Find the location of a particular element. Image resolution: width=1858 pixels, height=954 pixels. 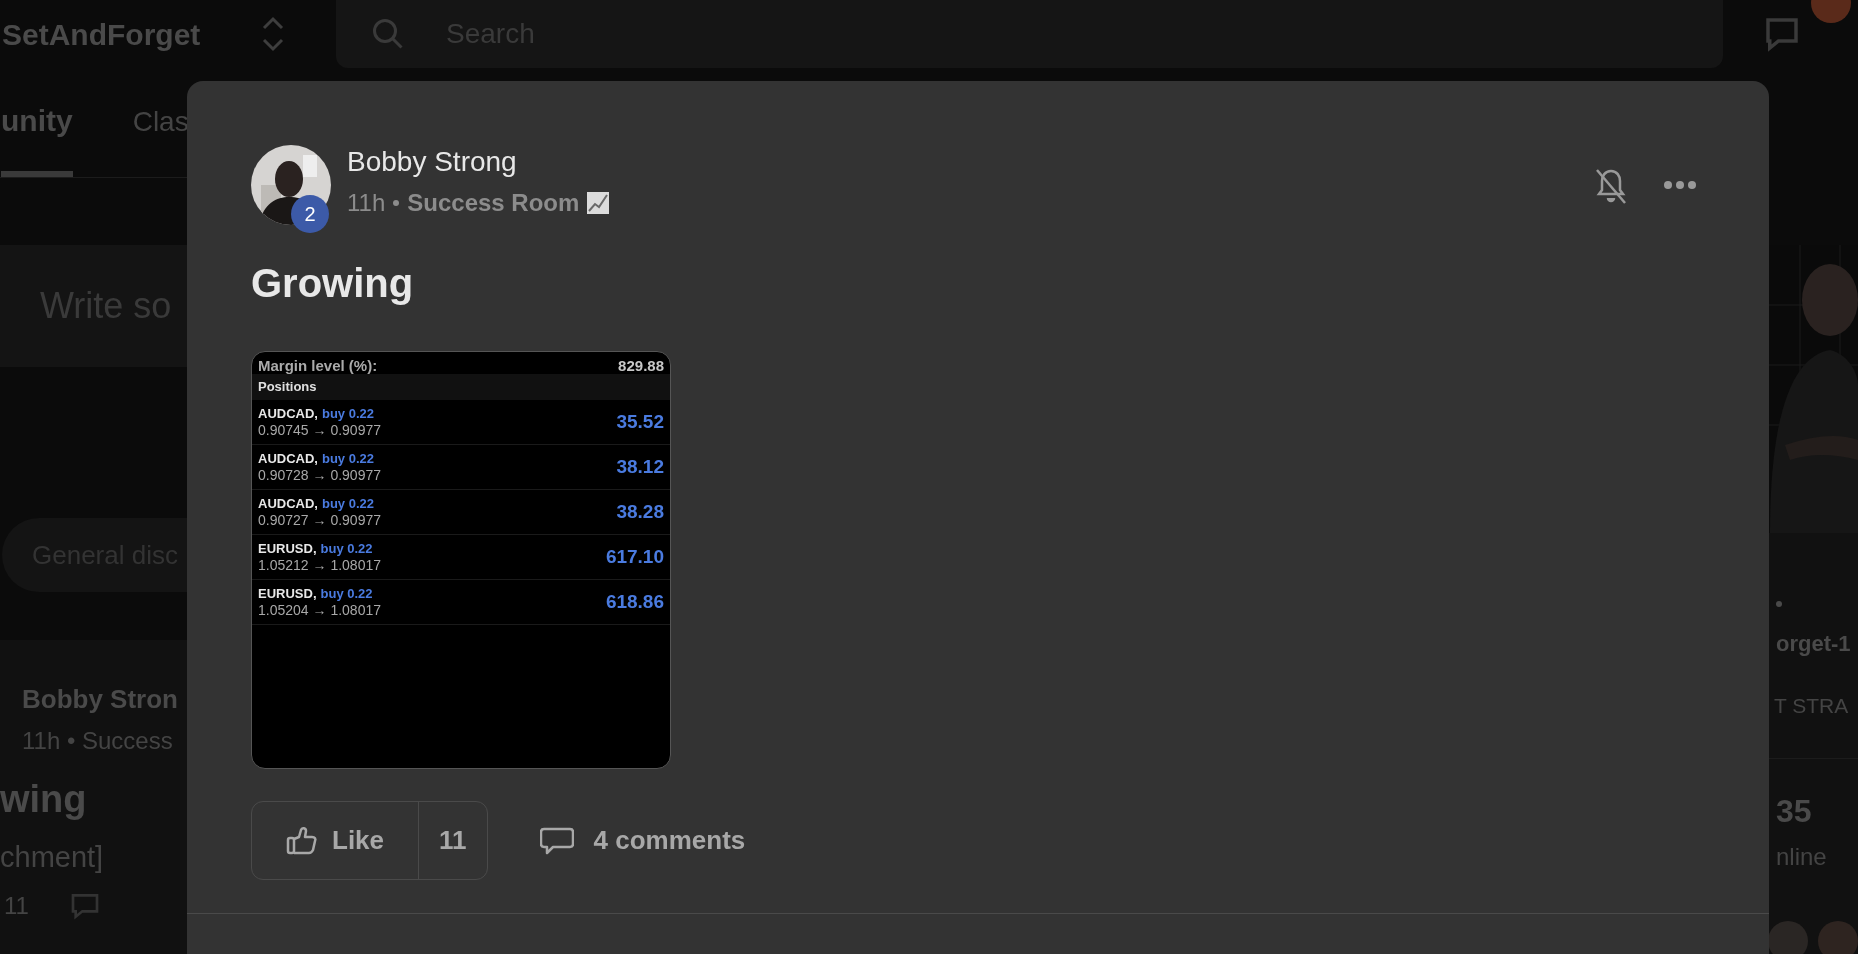

group-url: orget-1 is located at coordinates (1813, 644).